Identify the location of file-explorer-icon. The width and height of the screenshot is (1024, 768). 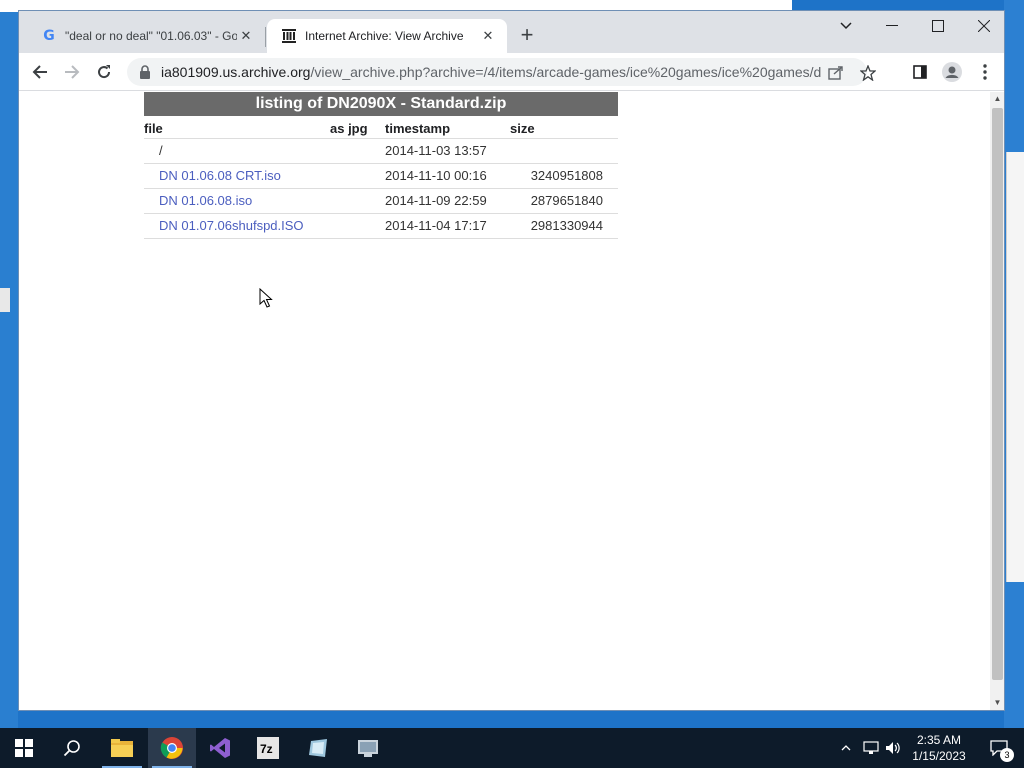
(122, 748).